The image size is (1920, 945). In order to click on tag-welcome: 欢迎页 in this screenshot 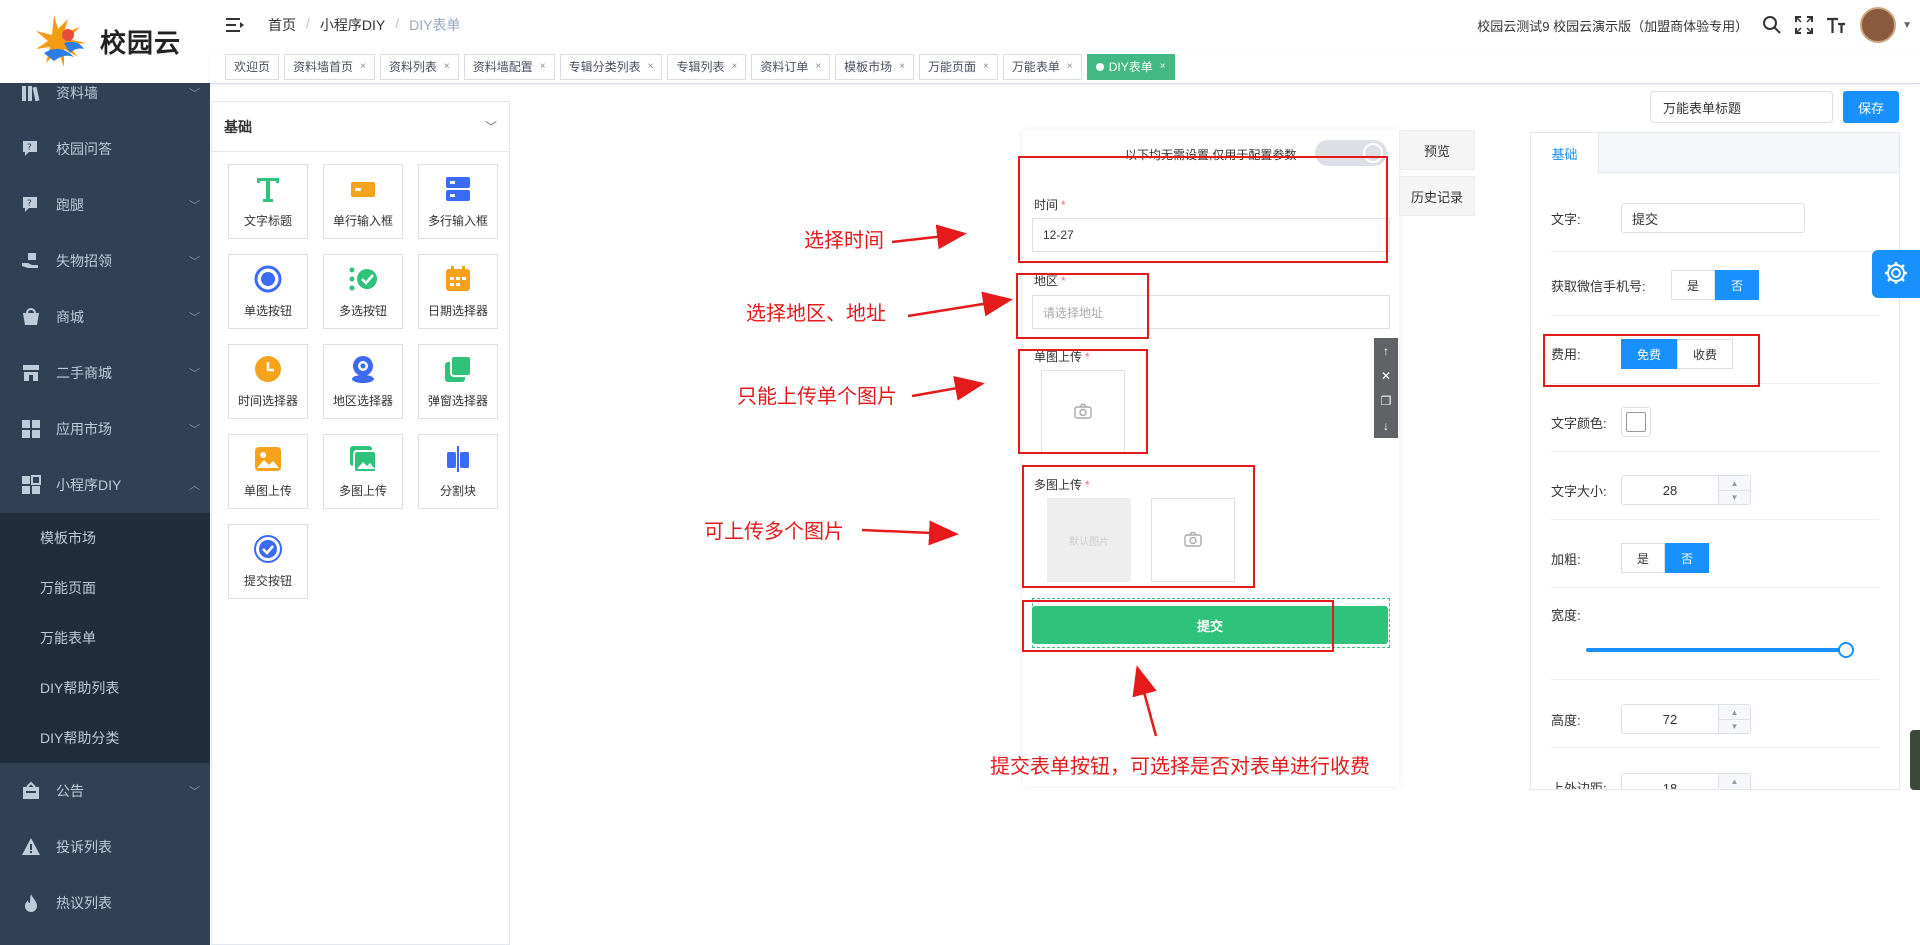, I will do `click(252, 66)`.